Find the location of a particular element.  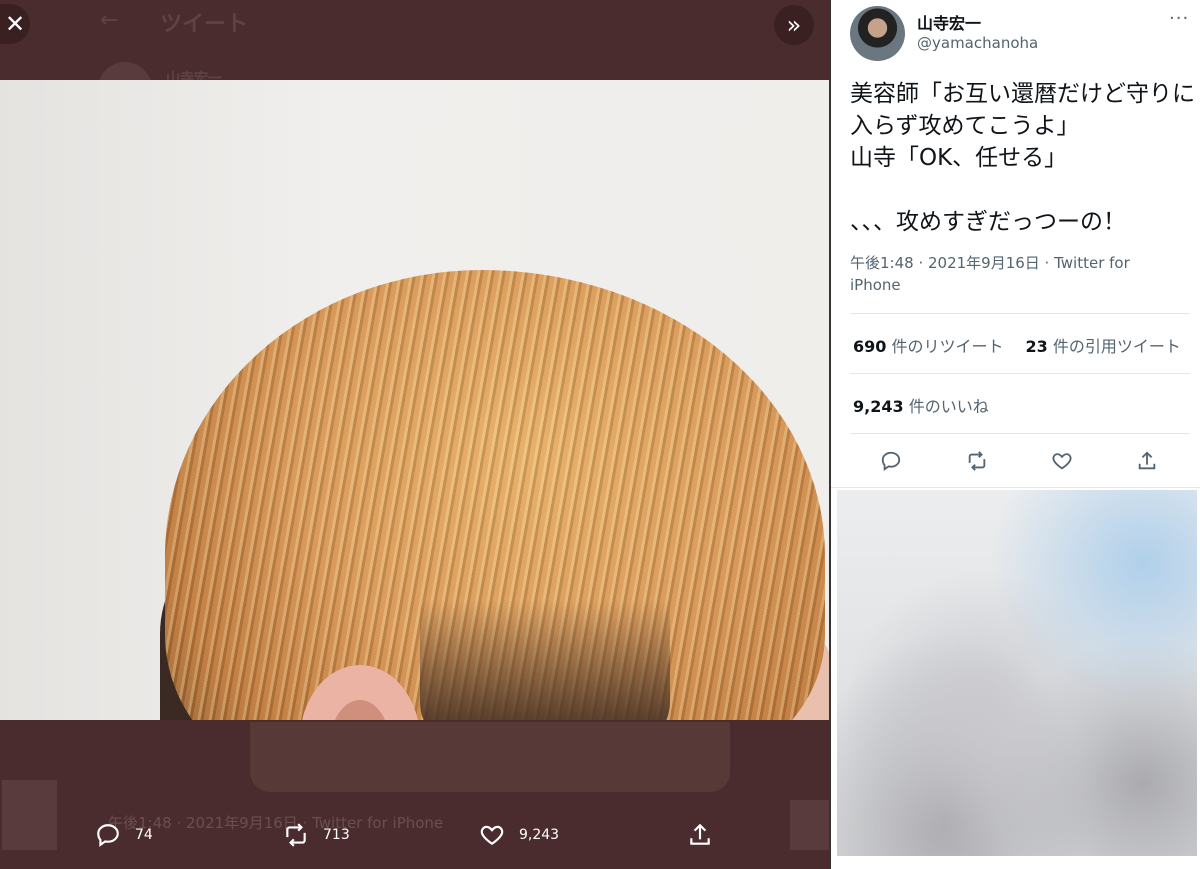

viewer-share-button is located at coordinates (700, 835).